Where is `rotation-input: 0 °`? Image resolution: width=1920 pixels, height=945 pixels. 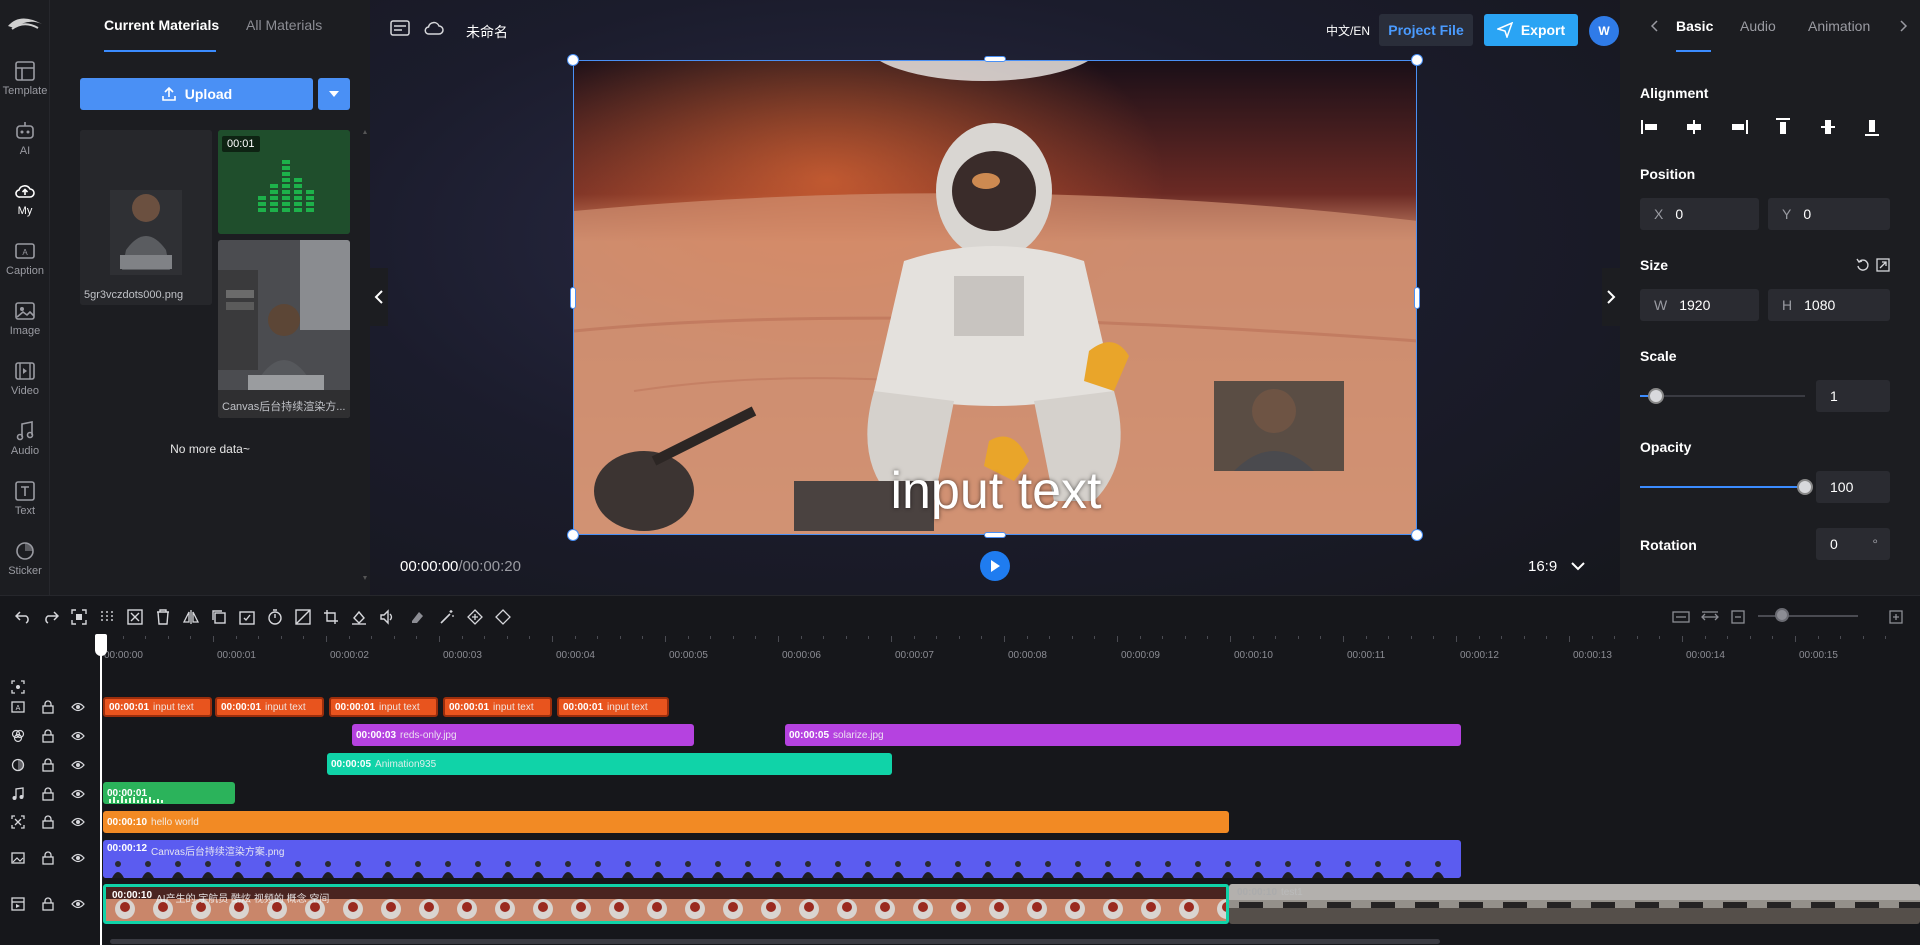
rotation-input: 0 ° is located at coordinates (1853, 544).